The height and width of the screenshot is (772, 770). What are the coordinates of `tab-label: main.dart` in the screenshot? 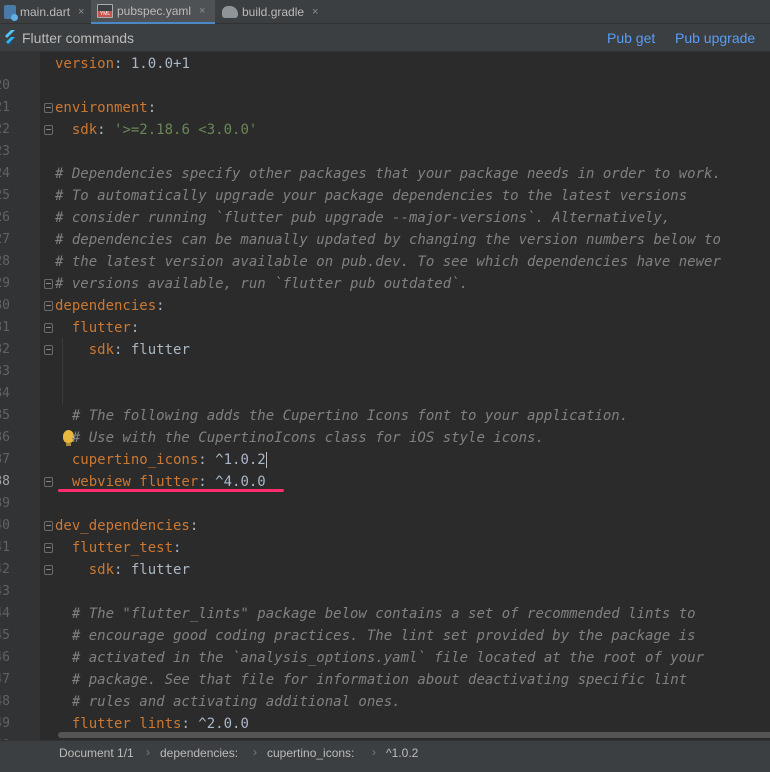 It's located at (45, 12).